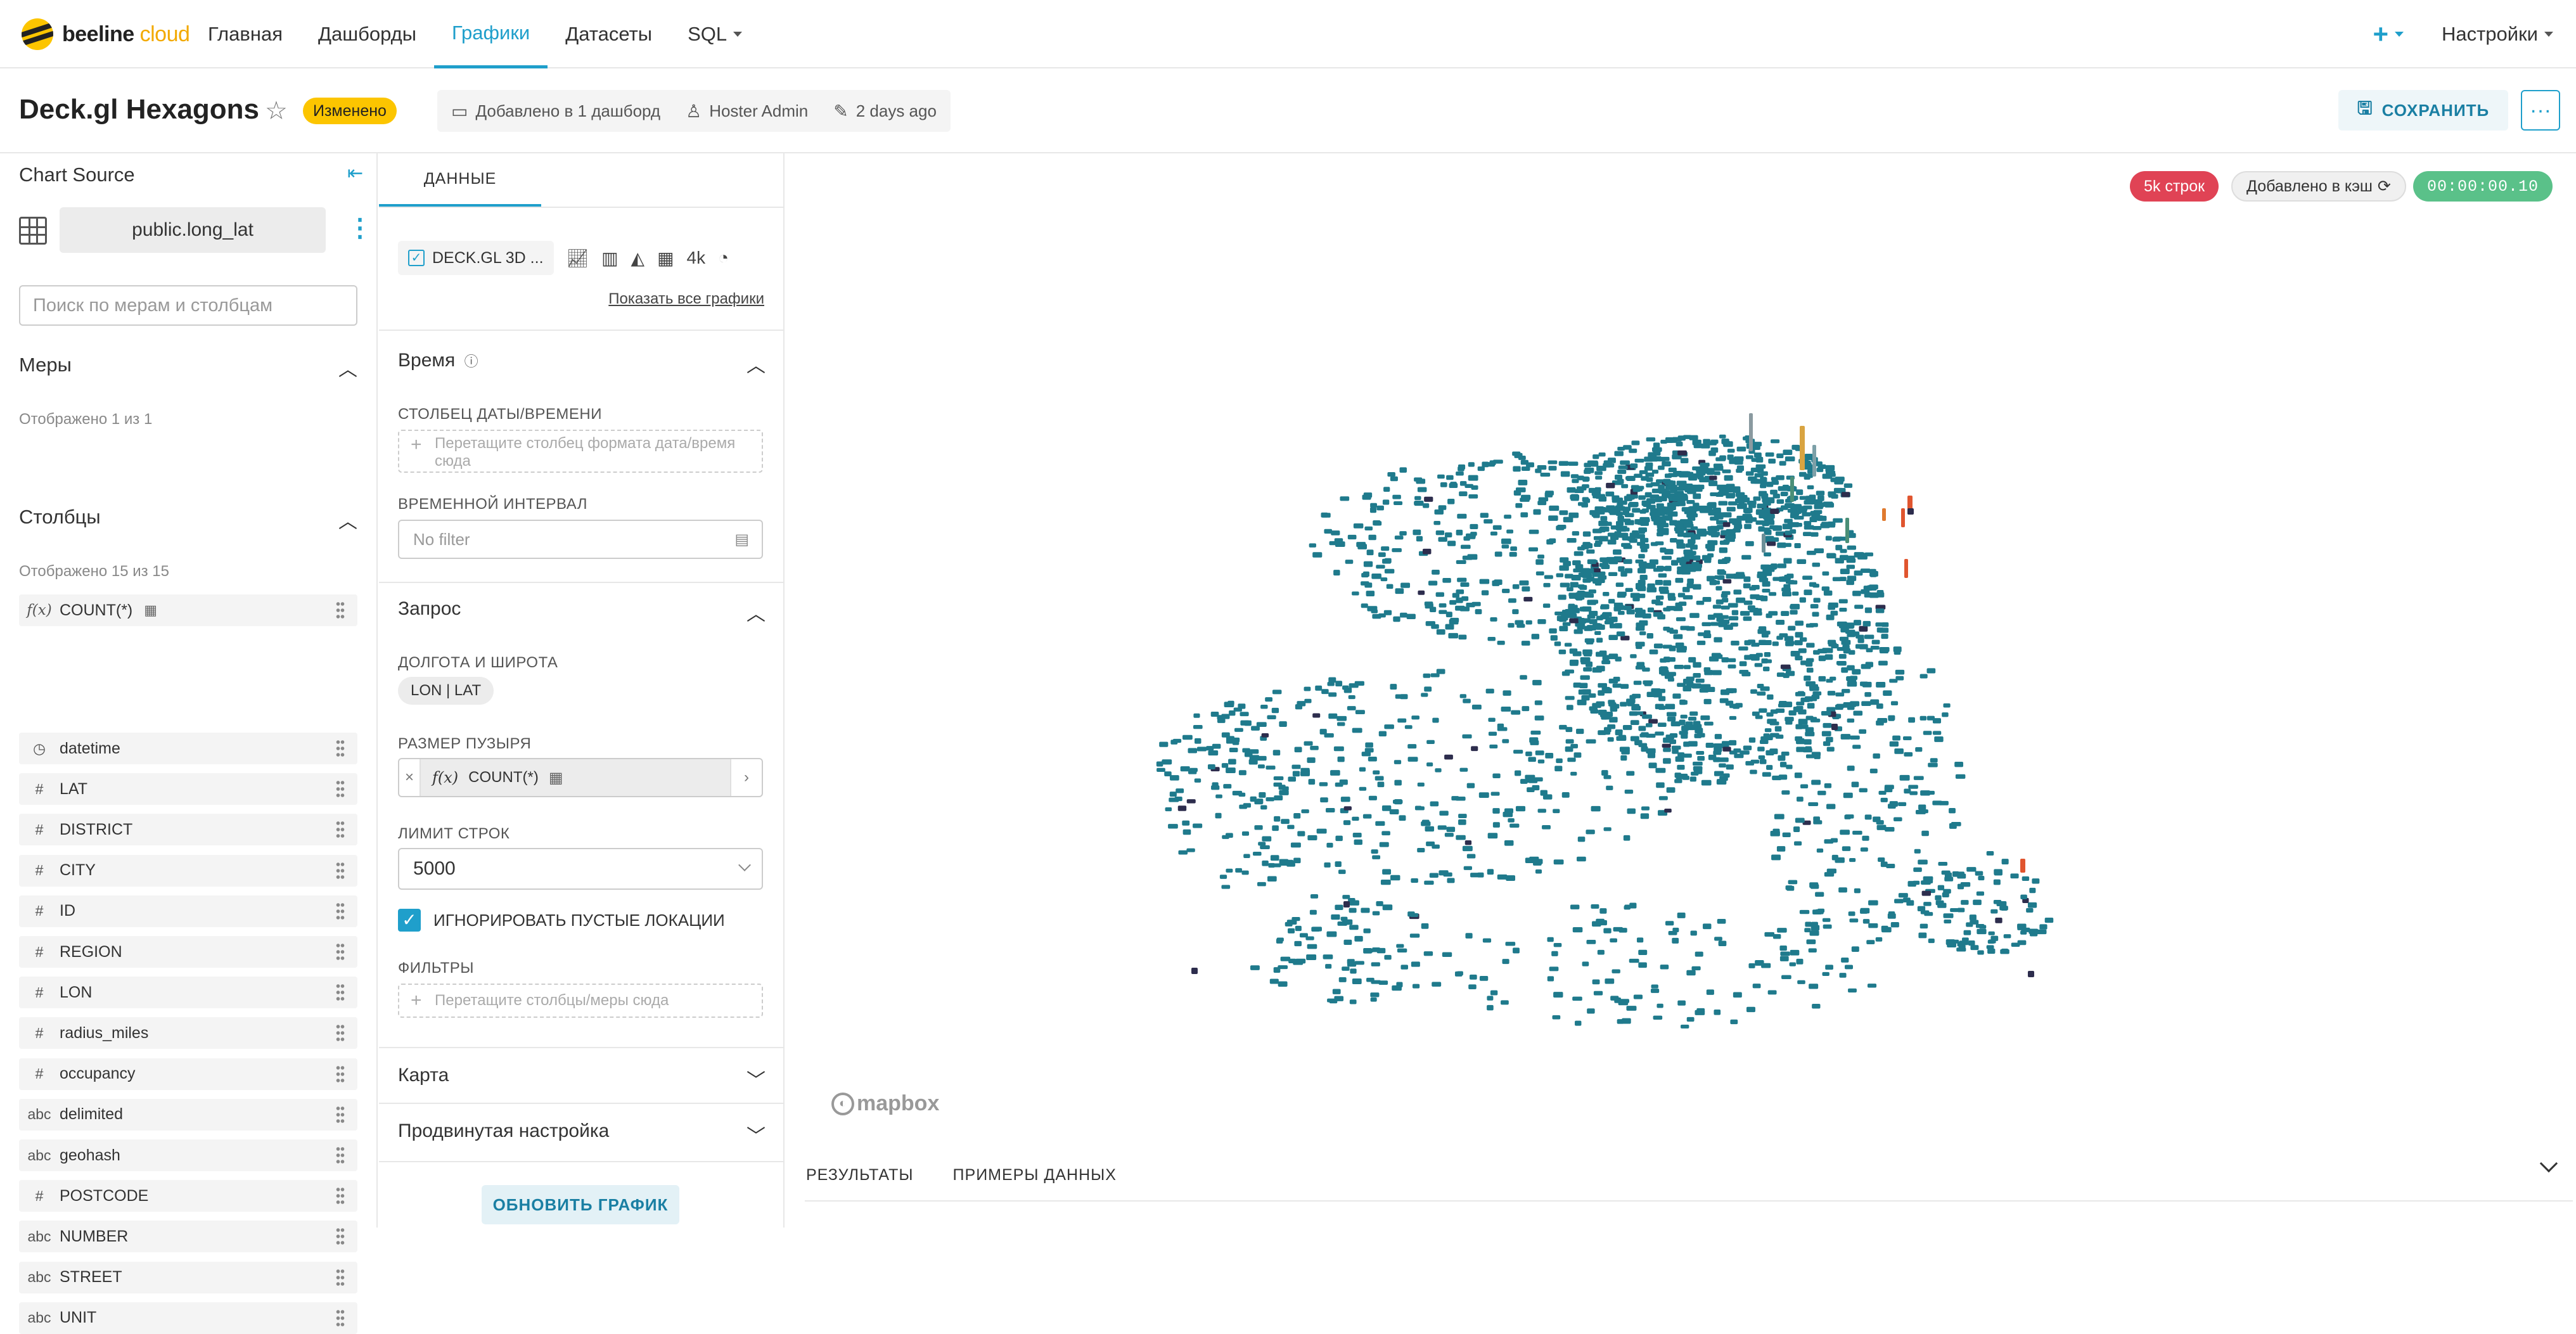 This screenshot has height=1334, width=2576. Describe the element at coordinates (2384, 187) in the screenshot. I see `refresh-icon: ⟳` at that location.